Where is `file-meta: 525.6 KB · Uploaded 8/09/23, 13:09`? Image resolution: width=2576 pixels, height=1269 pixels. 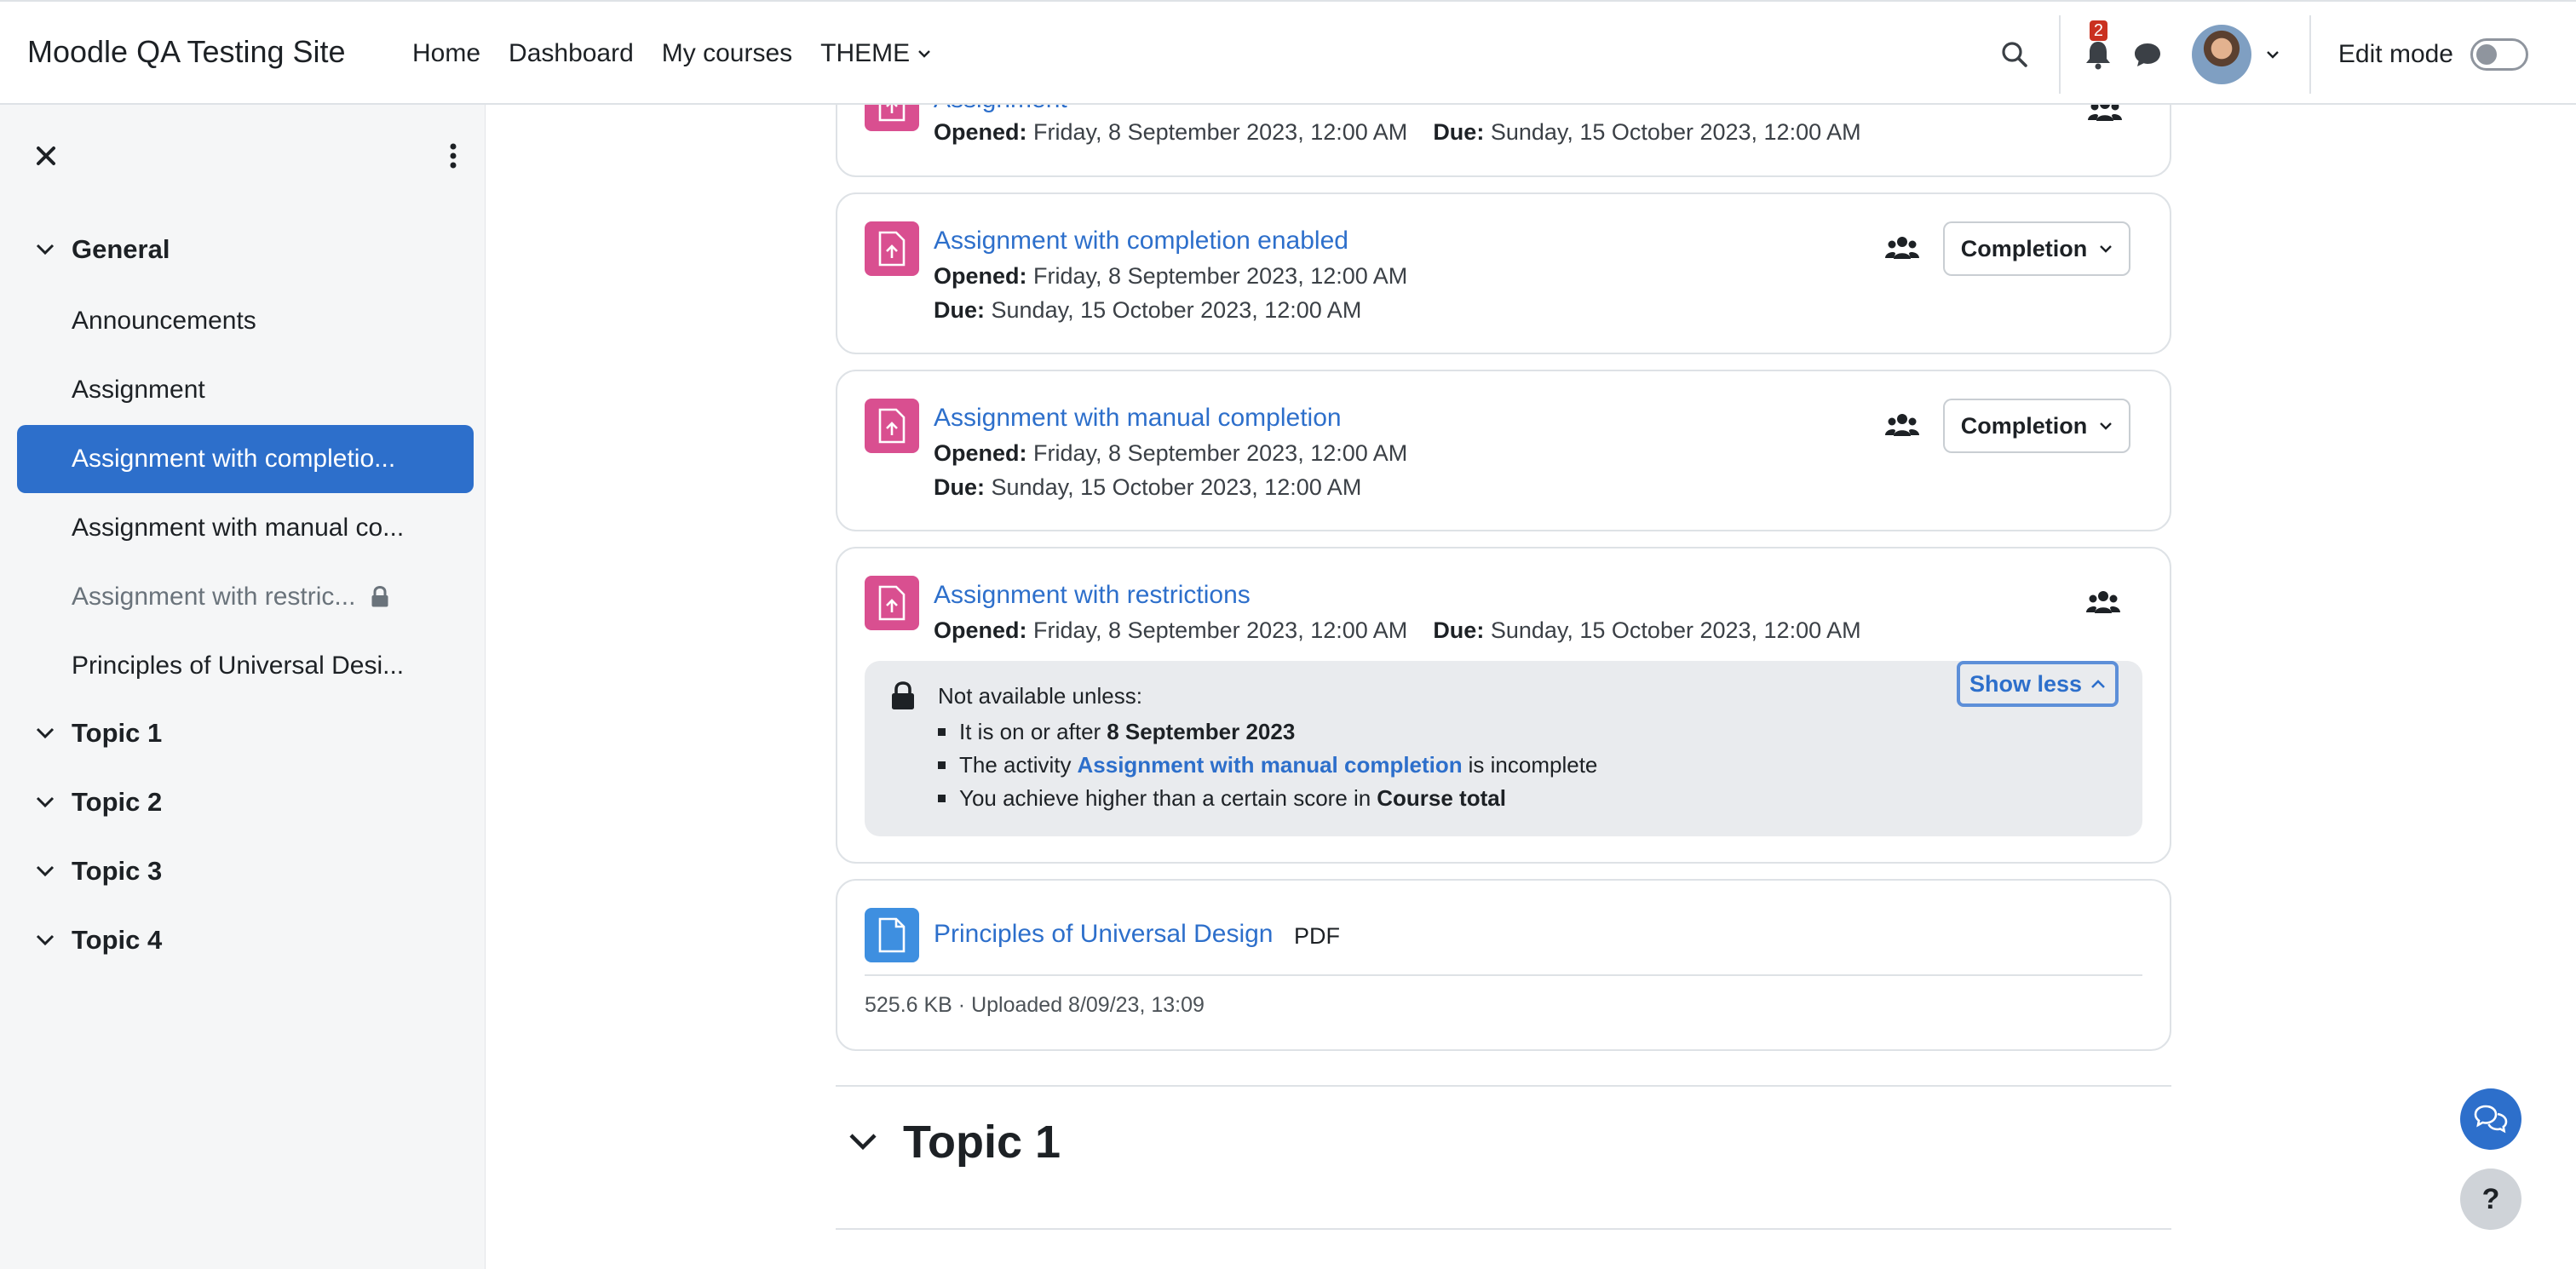 file-meta: 525.6 KB · Uploaded 8/09/23, 13:09 is located at coordinates (1035, 1005).